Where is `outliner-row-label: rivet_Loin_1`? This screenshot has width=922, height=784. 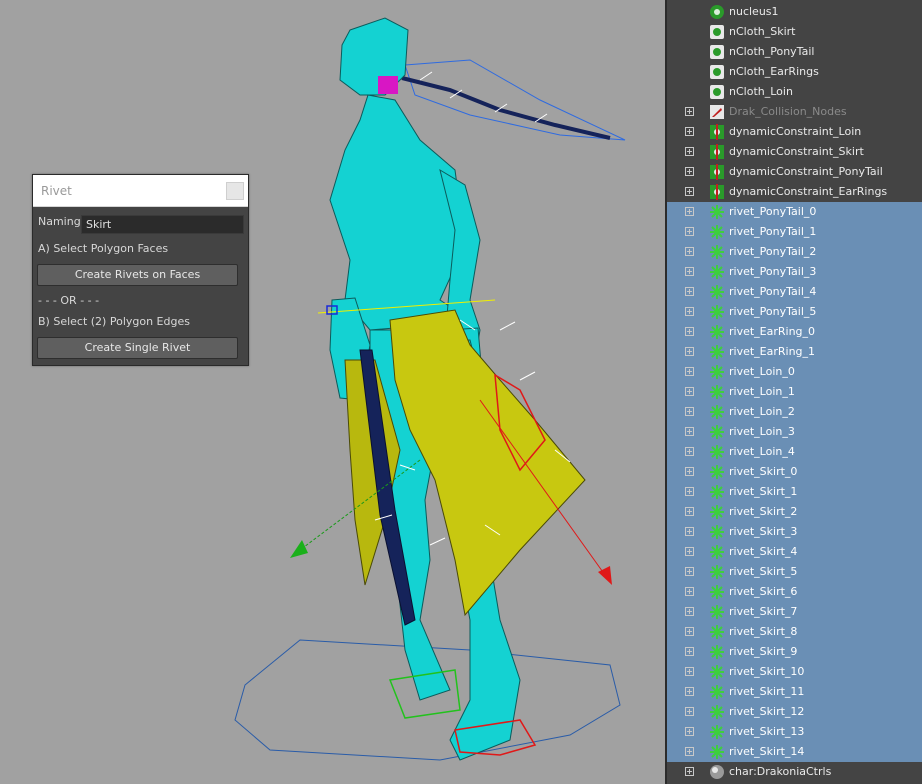
outliner-row-label: rivet_Loin_1 is located at coordinates (762, 391).